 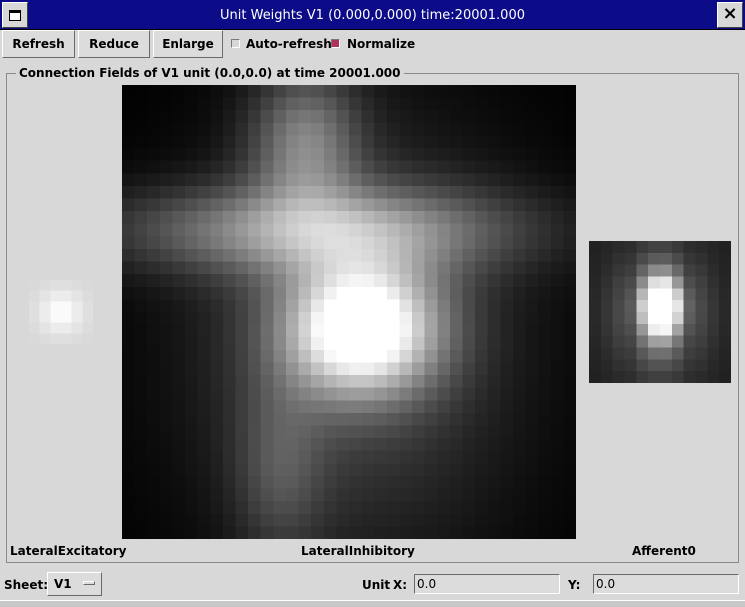 What do you see at coordinates (89, 583) in the screenshot?
I see `option-menu-indicator-icon` at bounding box center [89, 583].